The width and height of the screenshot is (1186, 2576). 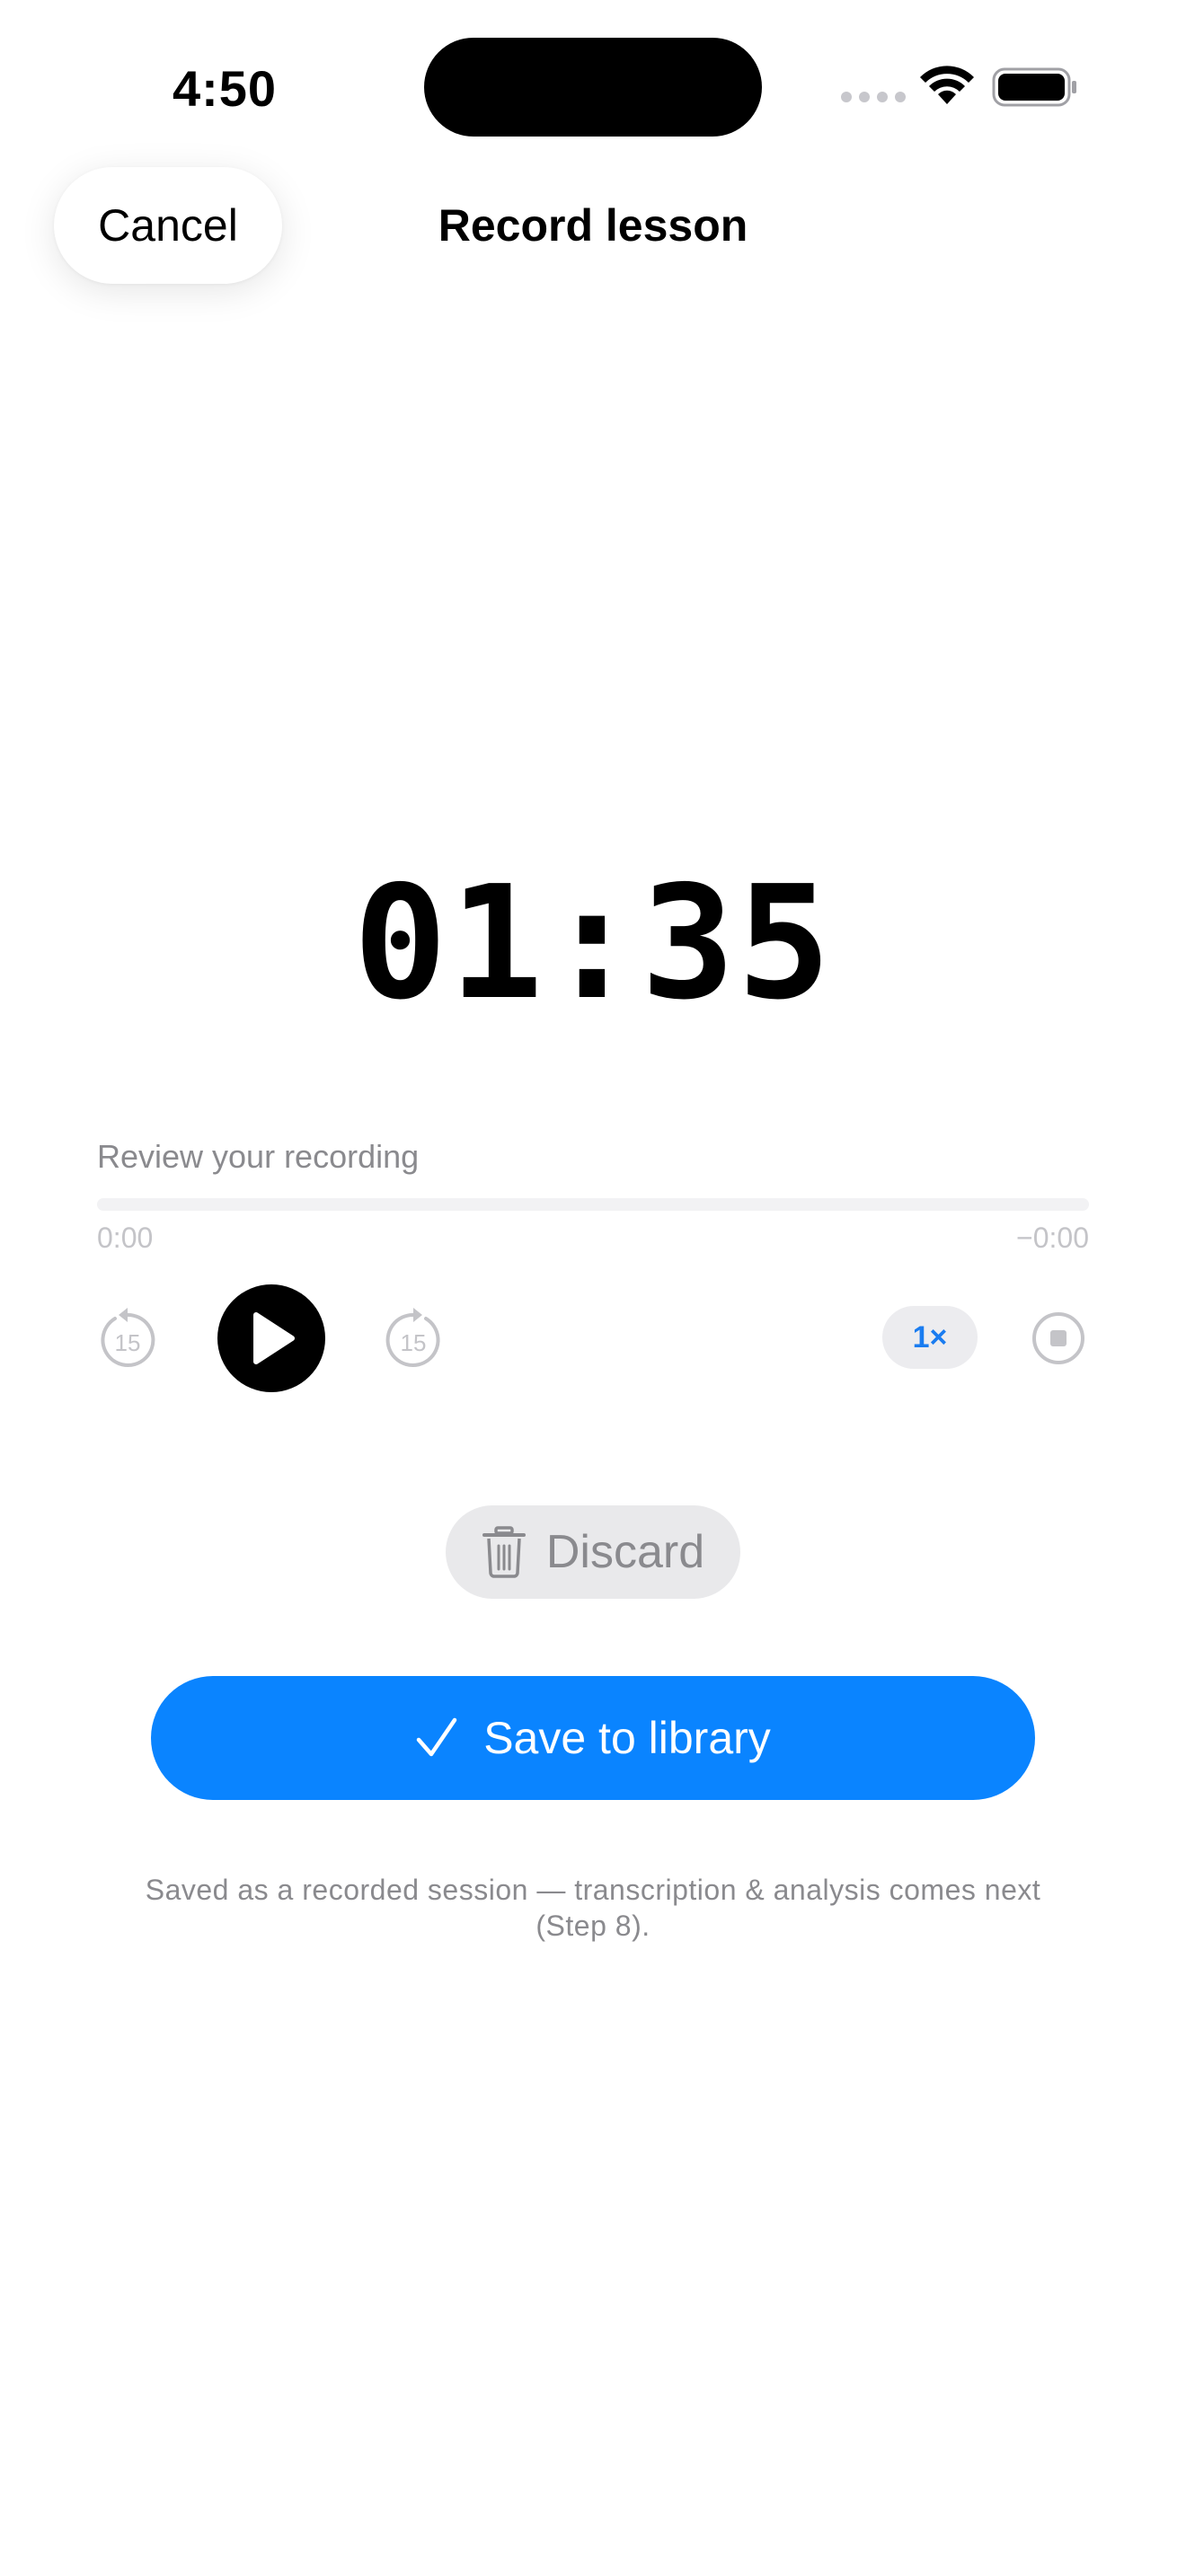 I want to click on skip-back-button: 15, so click(x=127, y=1338).